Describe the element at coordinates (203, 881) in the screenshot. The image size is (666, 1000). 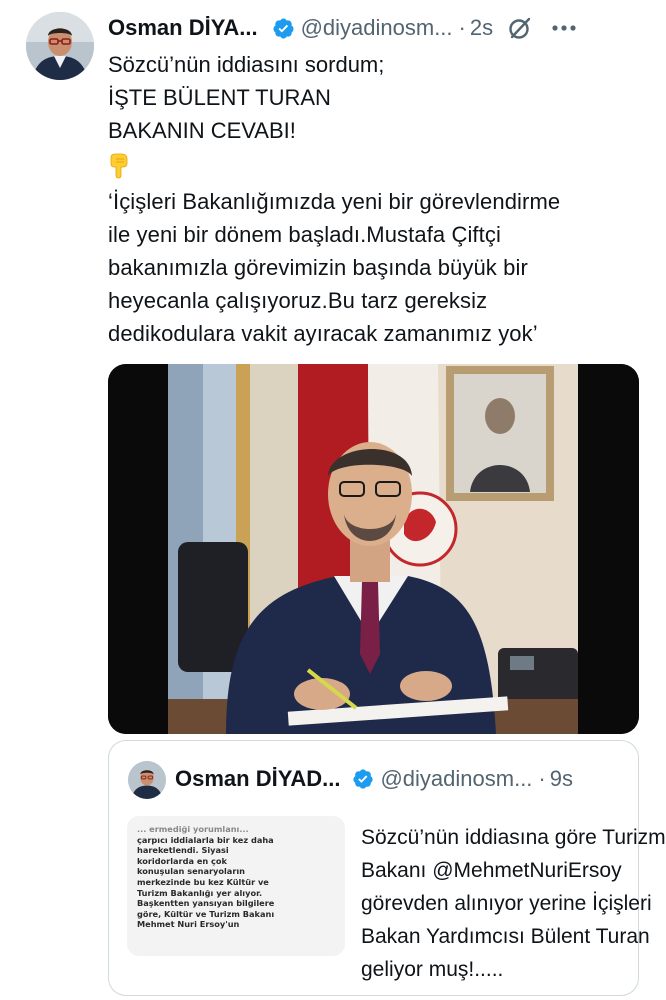
I see `thumbnail-text-line: merkezinde bu kez Kültür ve` at that location.